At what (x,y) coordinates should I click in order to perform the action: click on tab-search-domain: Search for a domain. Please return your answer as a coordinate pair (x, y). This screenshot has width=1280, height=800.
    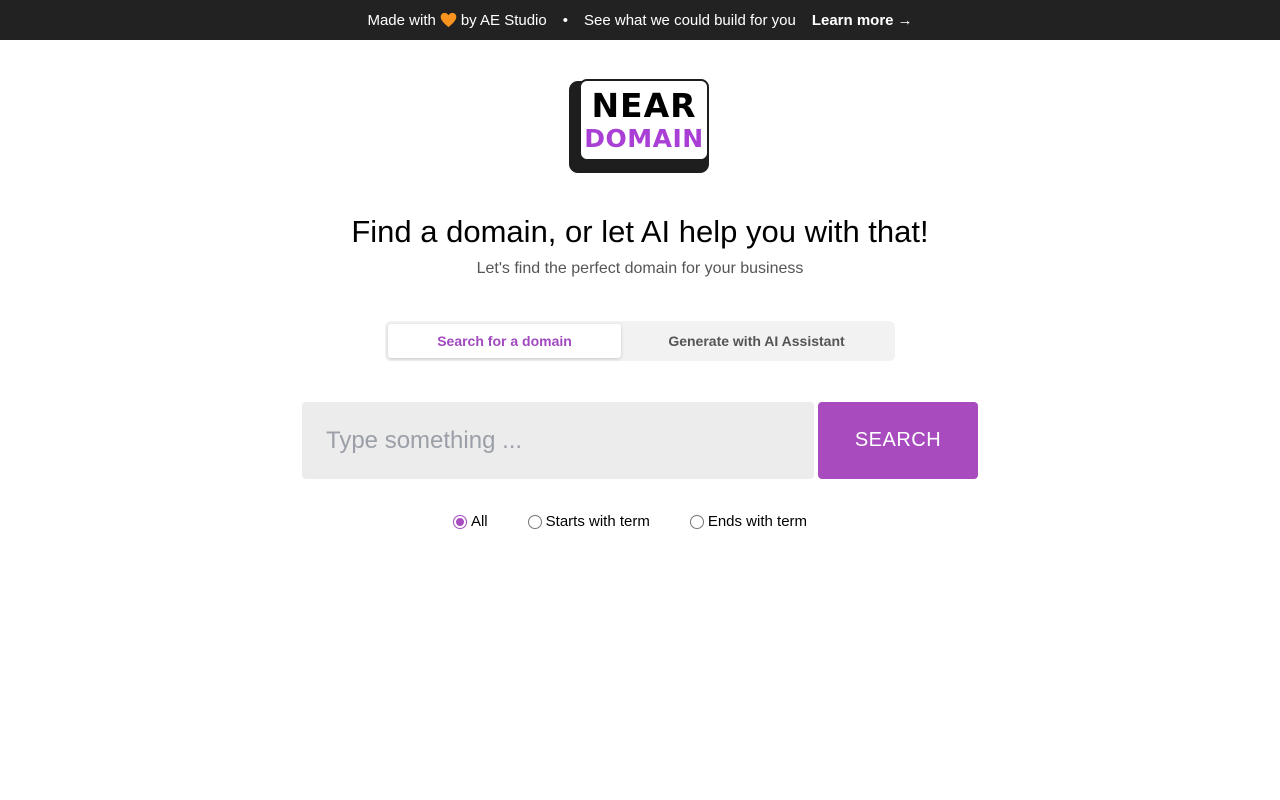
    Looking at the image, I should click on (504, 341).